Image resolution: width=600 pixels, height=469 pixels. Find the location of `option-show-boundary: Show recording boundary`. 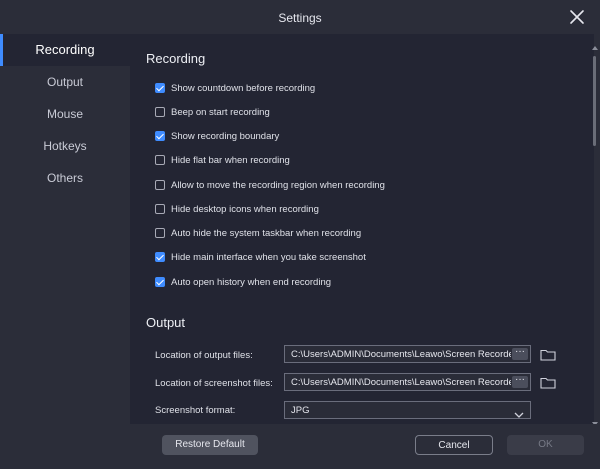

option-show-boundary: Show recording boundary is located at coordinates (217, 136).